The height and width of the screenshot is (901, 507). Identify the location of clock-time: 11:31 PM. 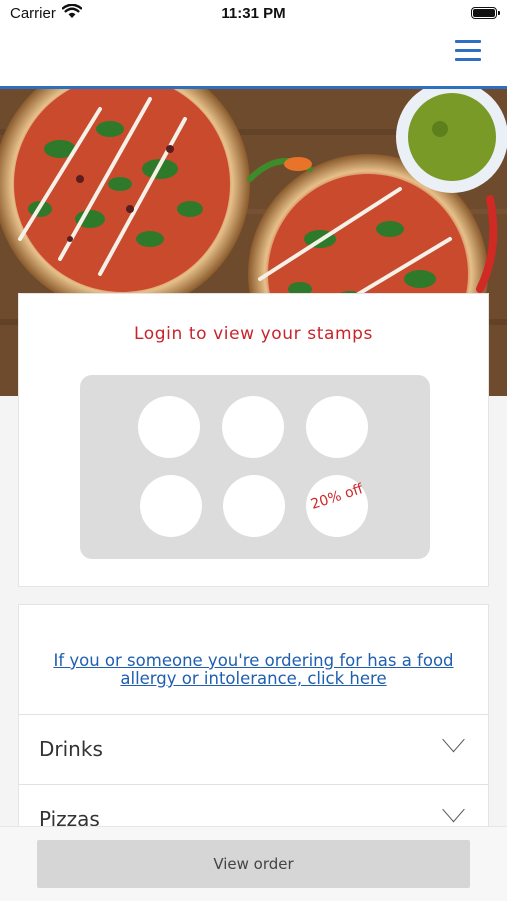
(253, 13).